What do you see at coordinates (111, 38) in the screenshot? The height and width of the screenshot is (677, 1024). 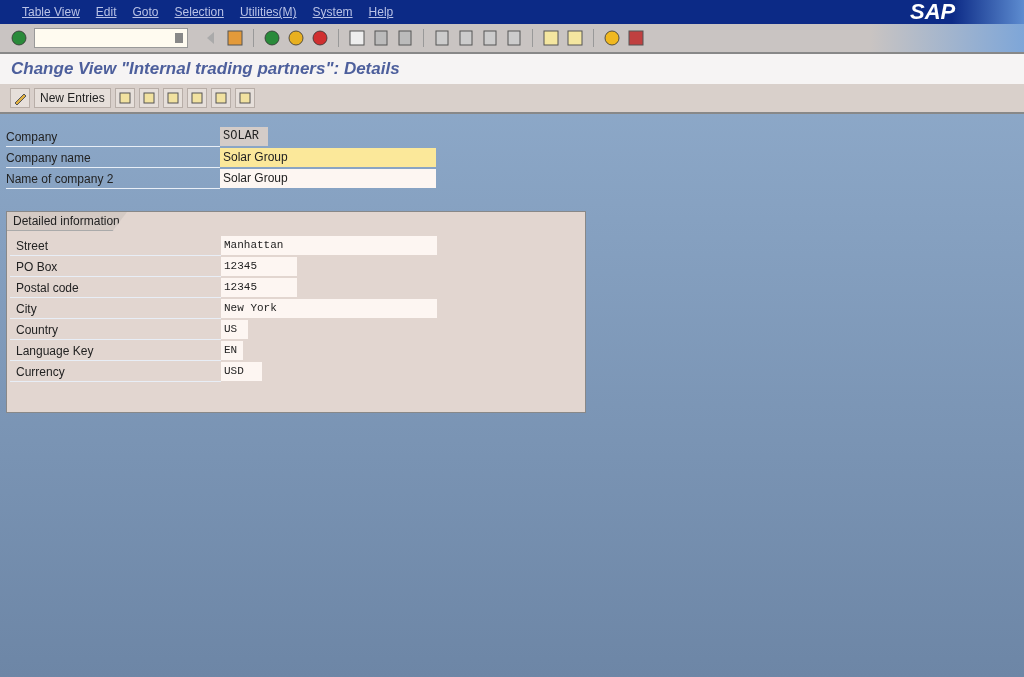 I see `command-field` at bounding box center [111, 38].